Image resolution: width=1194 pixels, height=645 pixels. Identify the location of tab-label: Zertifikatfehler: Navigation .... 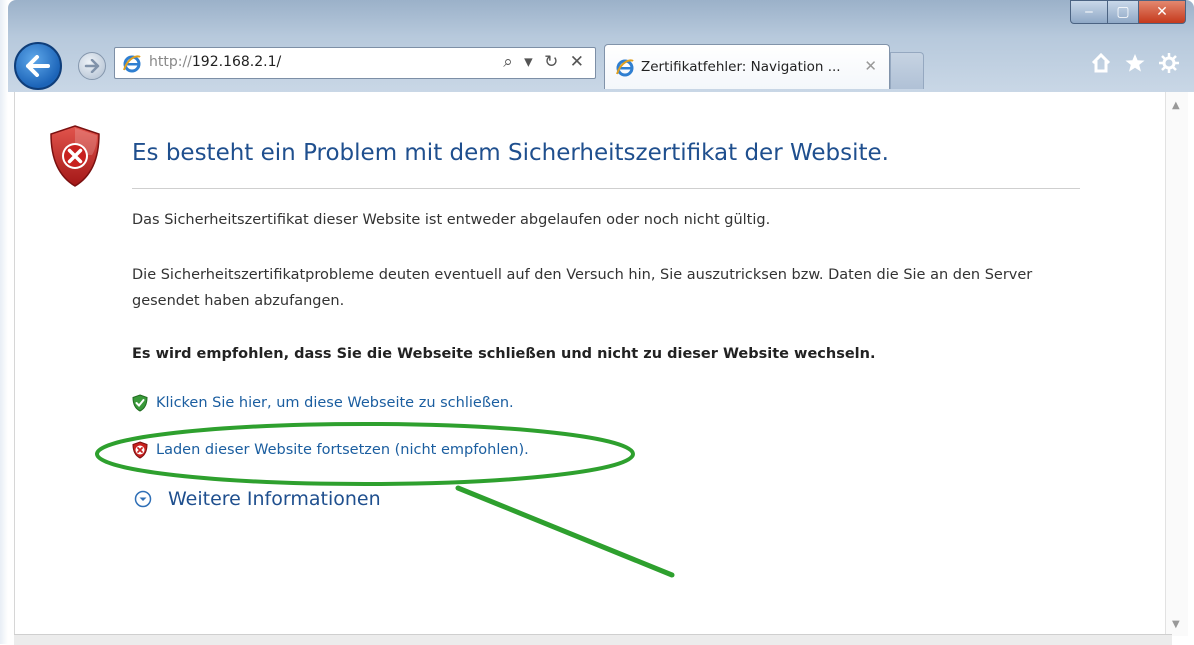
(741, 67).